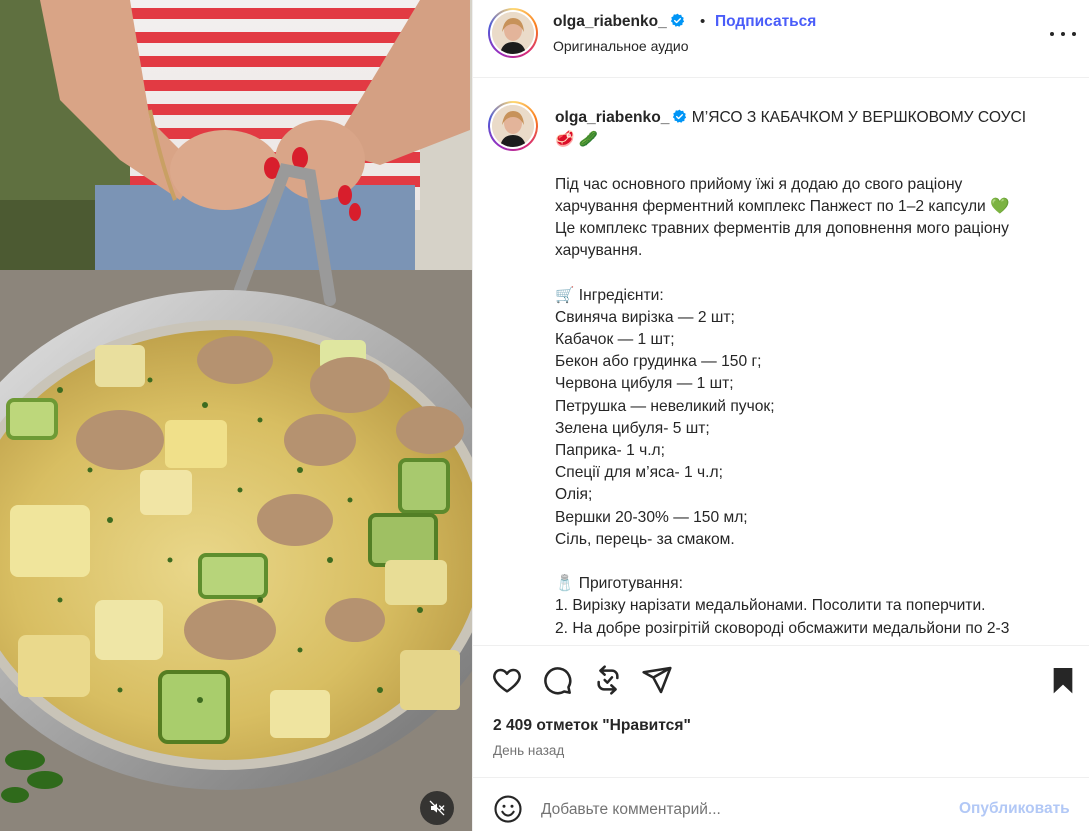 The image size is (1089, 831). What do you see at coordinates (513, 33) in the screenshot?
I see `avatar` at bounding box center [513, 33].